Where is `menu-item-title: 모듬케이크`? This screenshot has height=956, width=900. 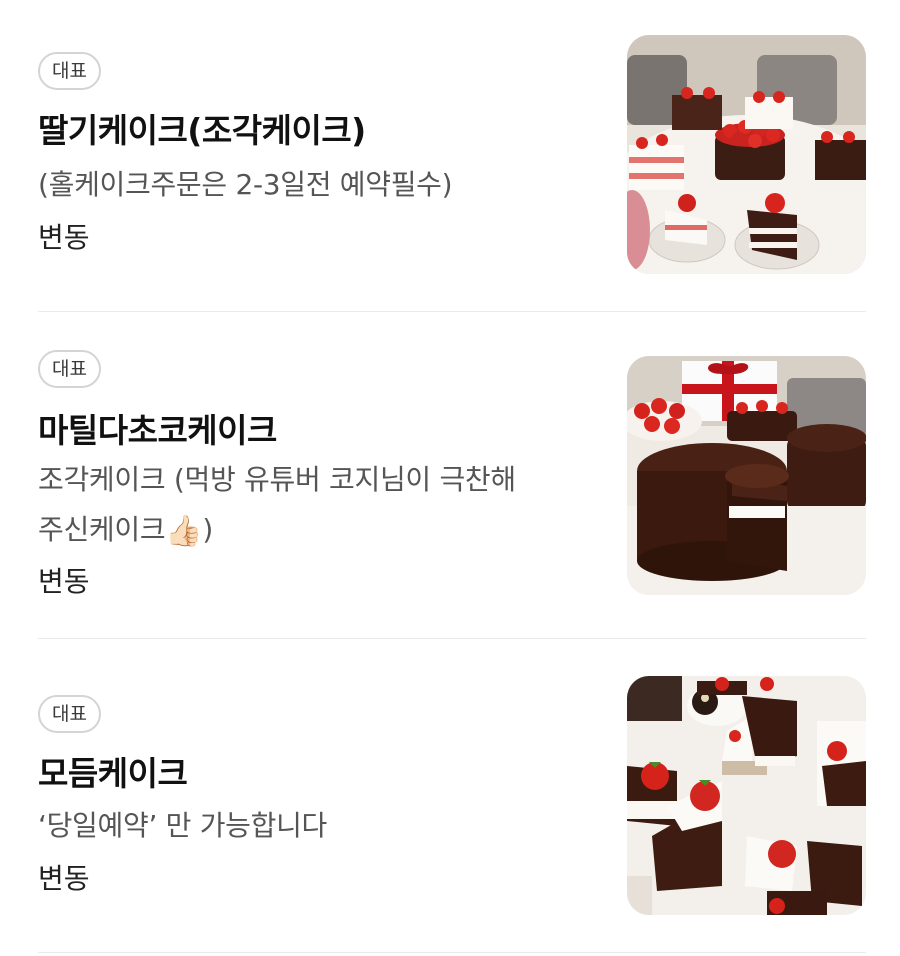
menu-item-title: 모듬케이크 is located at coordinates (113, 773).